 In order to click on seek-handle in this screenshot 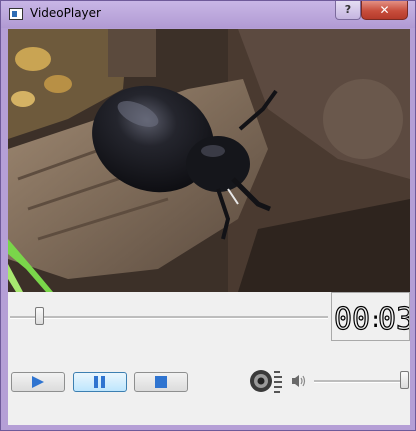, I will do `click(39, 316)`.